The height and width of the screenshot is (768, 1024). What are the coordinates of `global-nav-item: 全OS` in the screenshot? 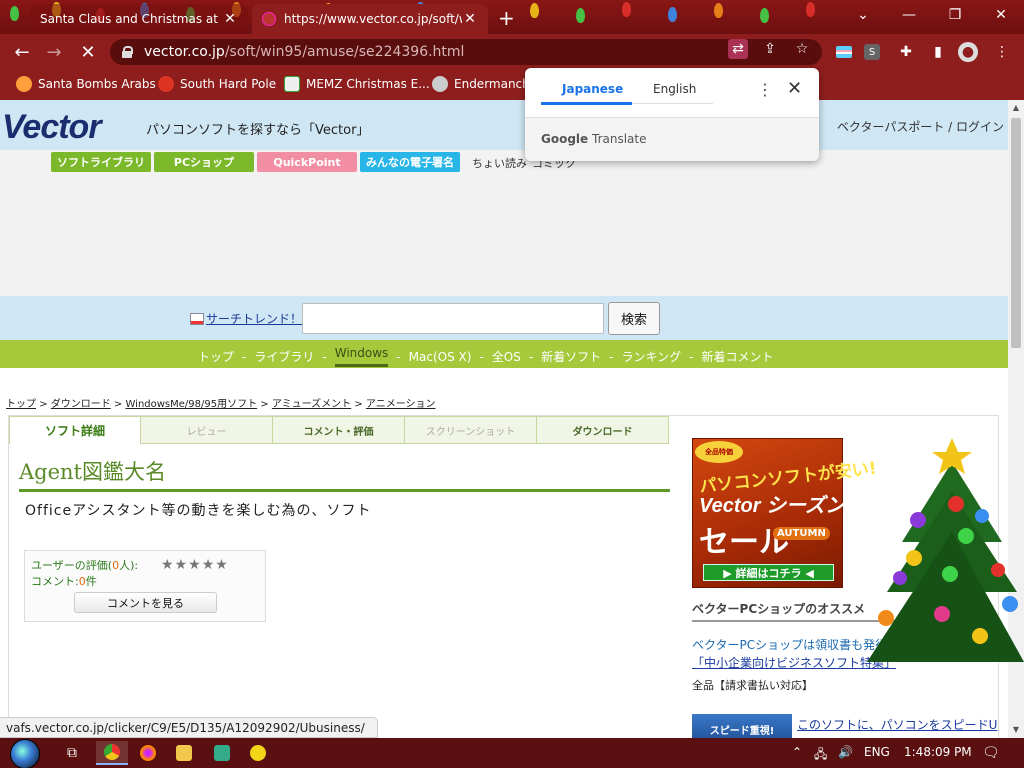 It's located at (506, 356).